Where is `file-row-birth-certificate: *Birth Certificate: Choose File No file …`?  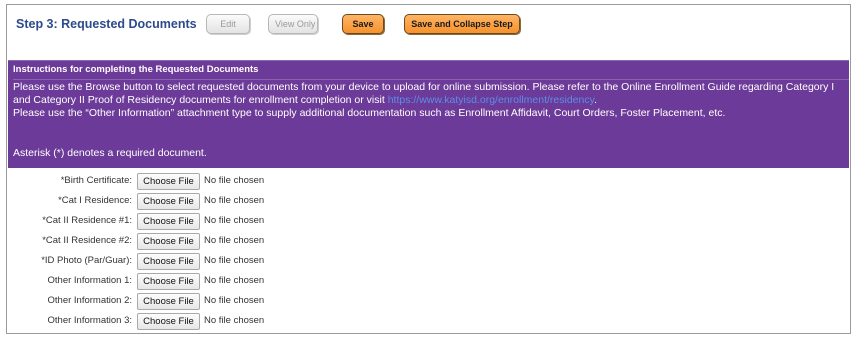 file-row-birth-certificate: *Birth Certificate: Choose File No file … is located at coordinates (207, 182).